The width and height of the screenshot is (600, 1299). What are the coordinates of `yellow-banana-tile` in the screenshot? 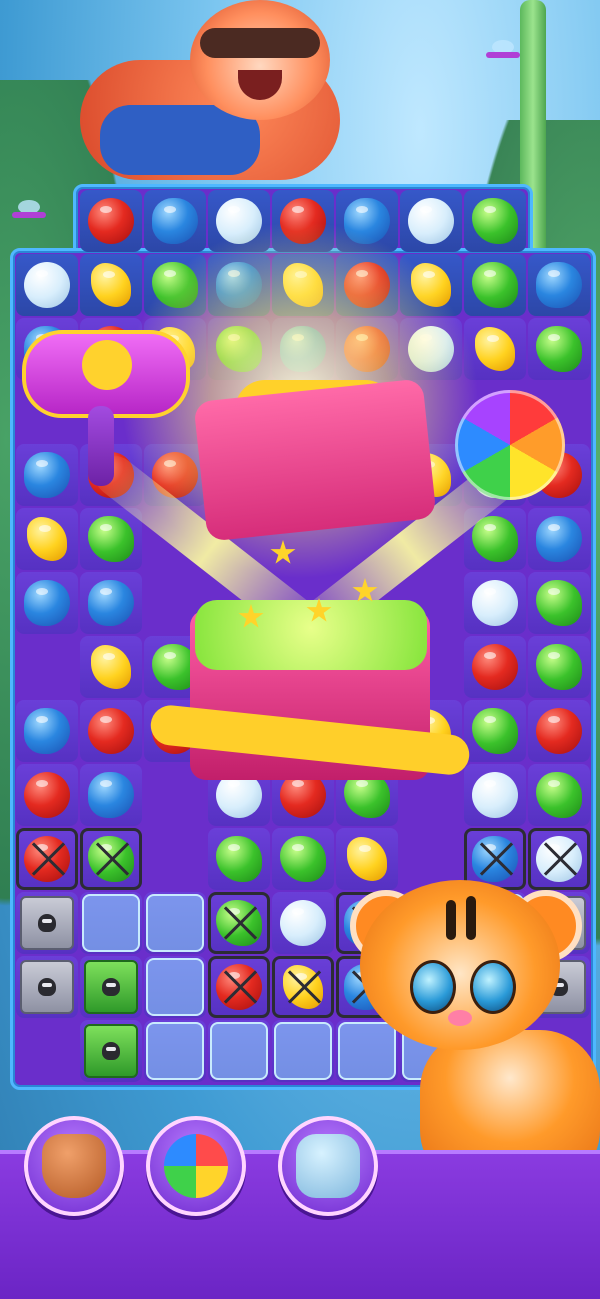 It's located at (111, 285).